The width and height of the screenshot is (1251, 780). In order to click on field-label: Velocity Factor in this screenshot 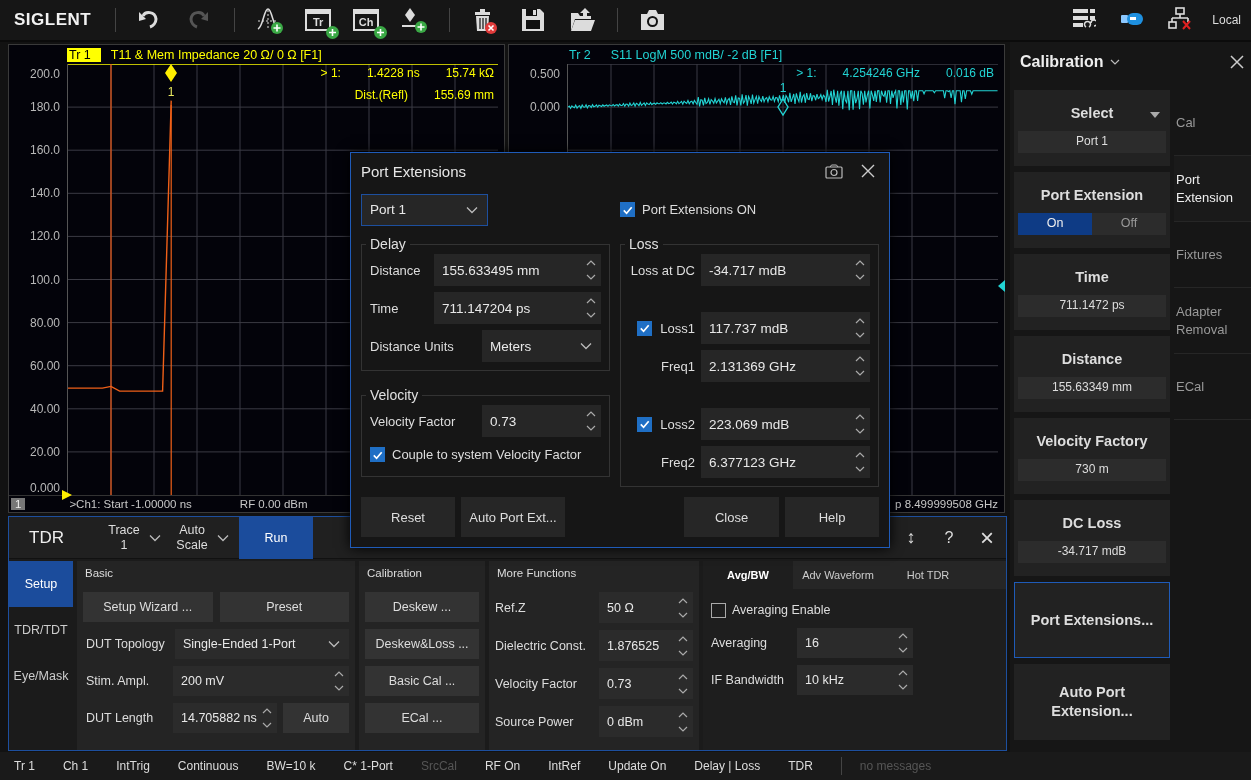, I will do `click(413, 421)`.